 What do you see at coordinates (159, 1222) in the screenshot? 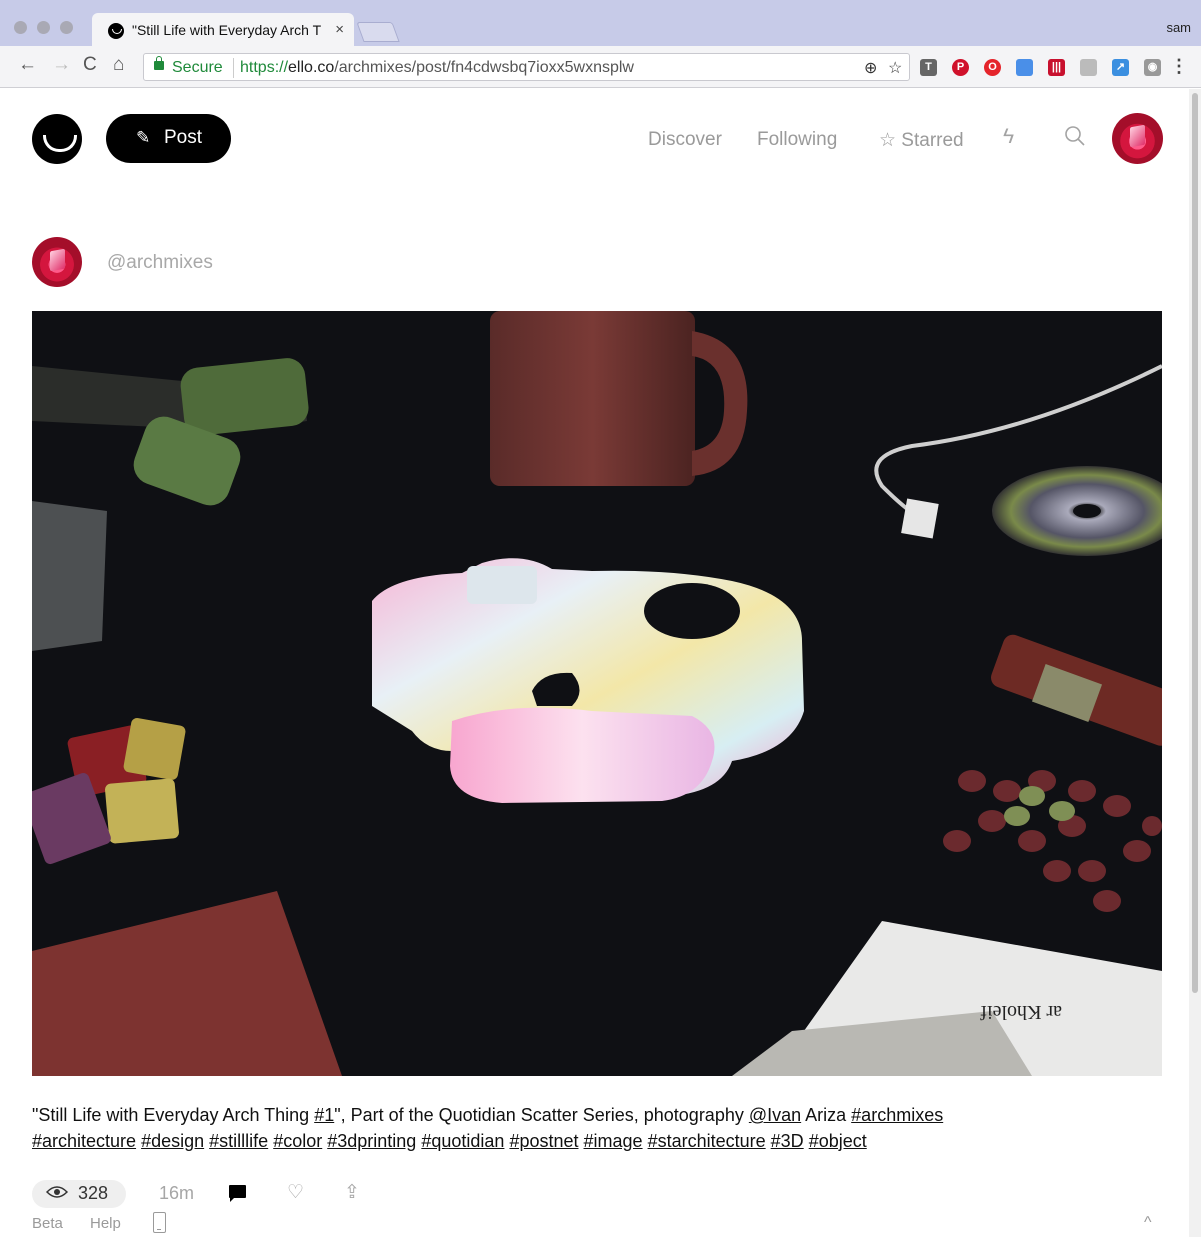
I see `phone-icon` at bounding box center [159, 1222].